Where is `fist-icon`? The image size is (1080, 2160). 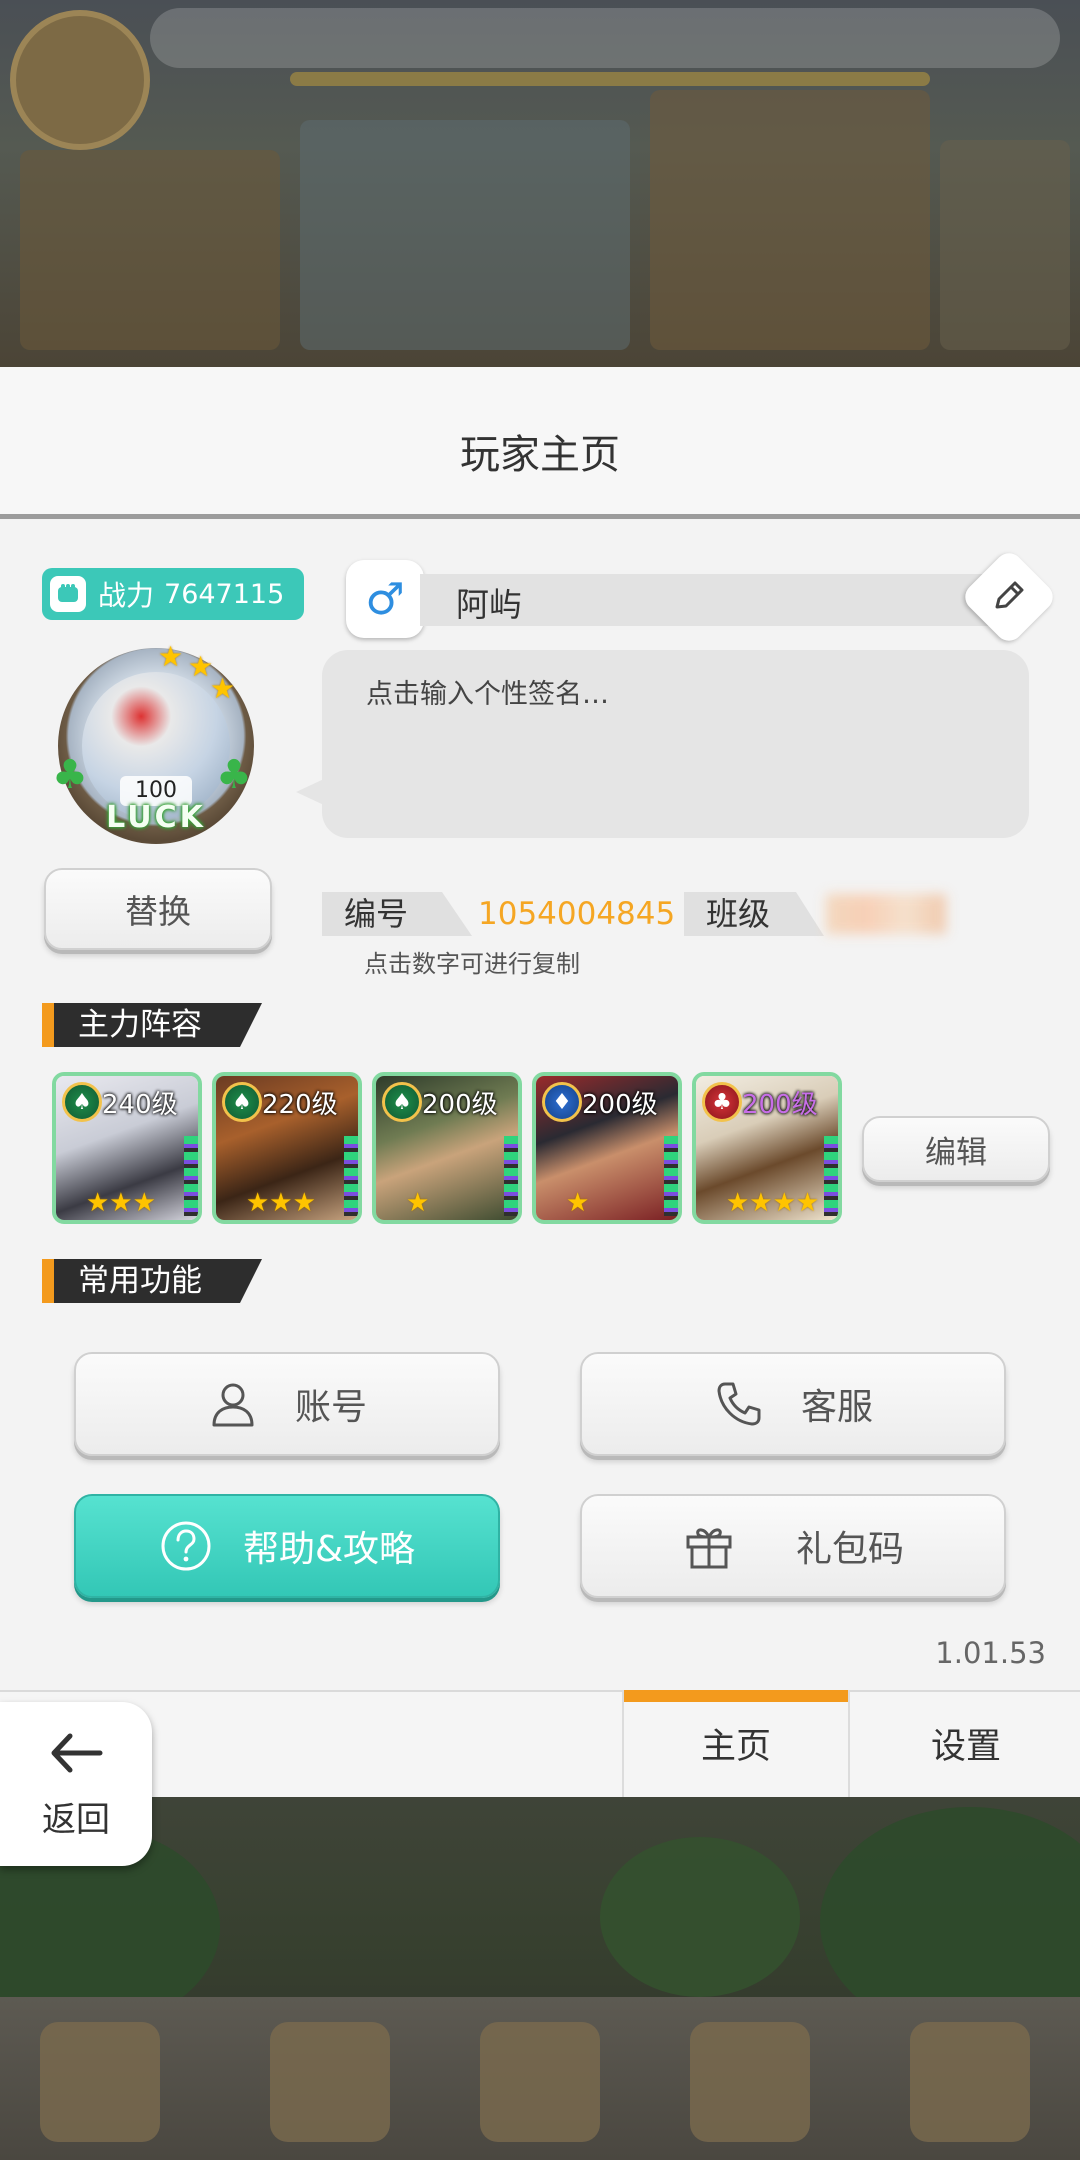
fist-icon is located at coordinates (68, 594).